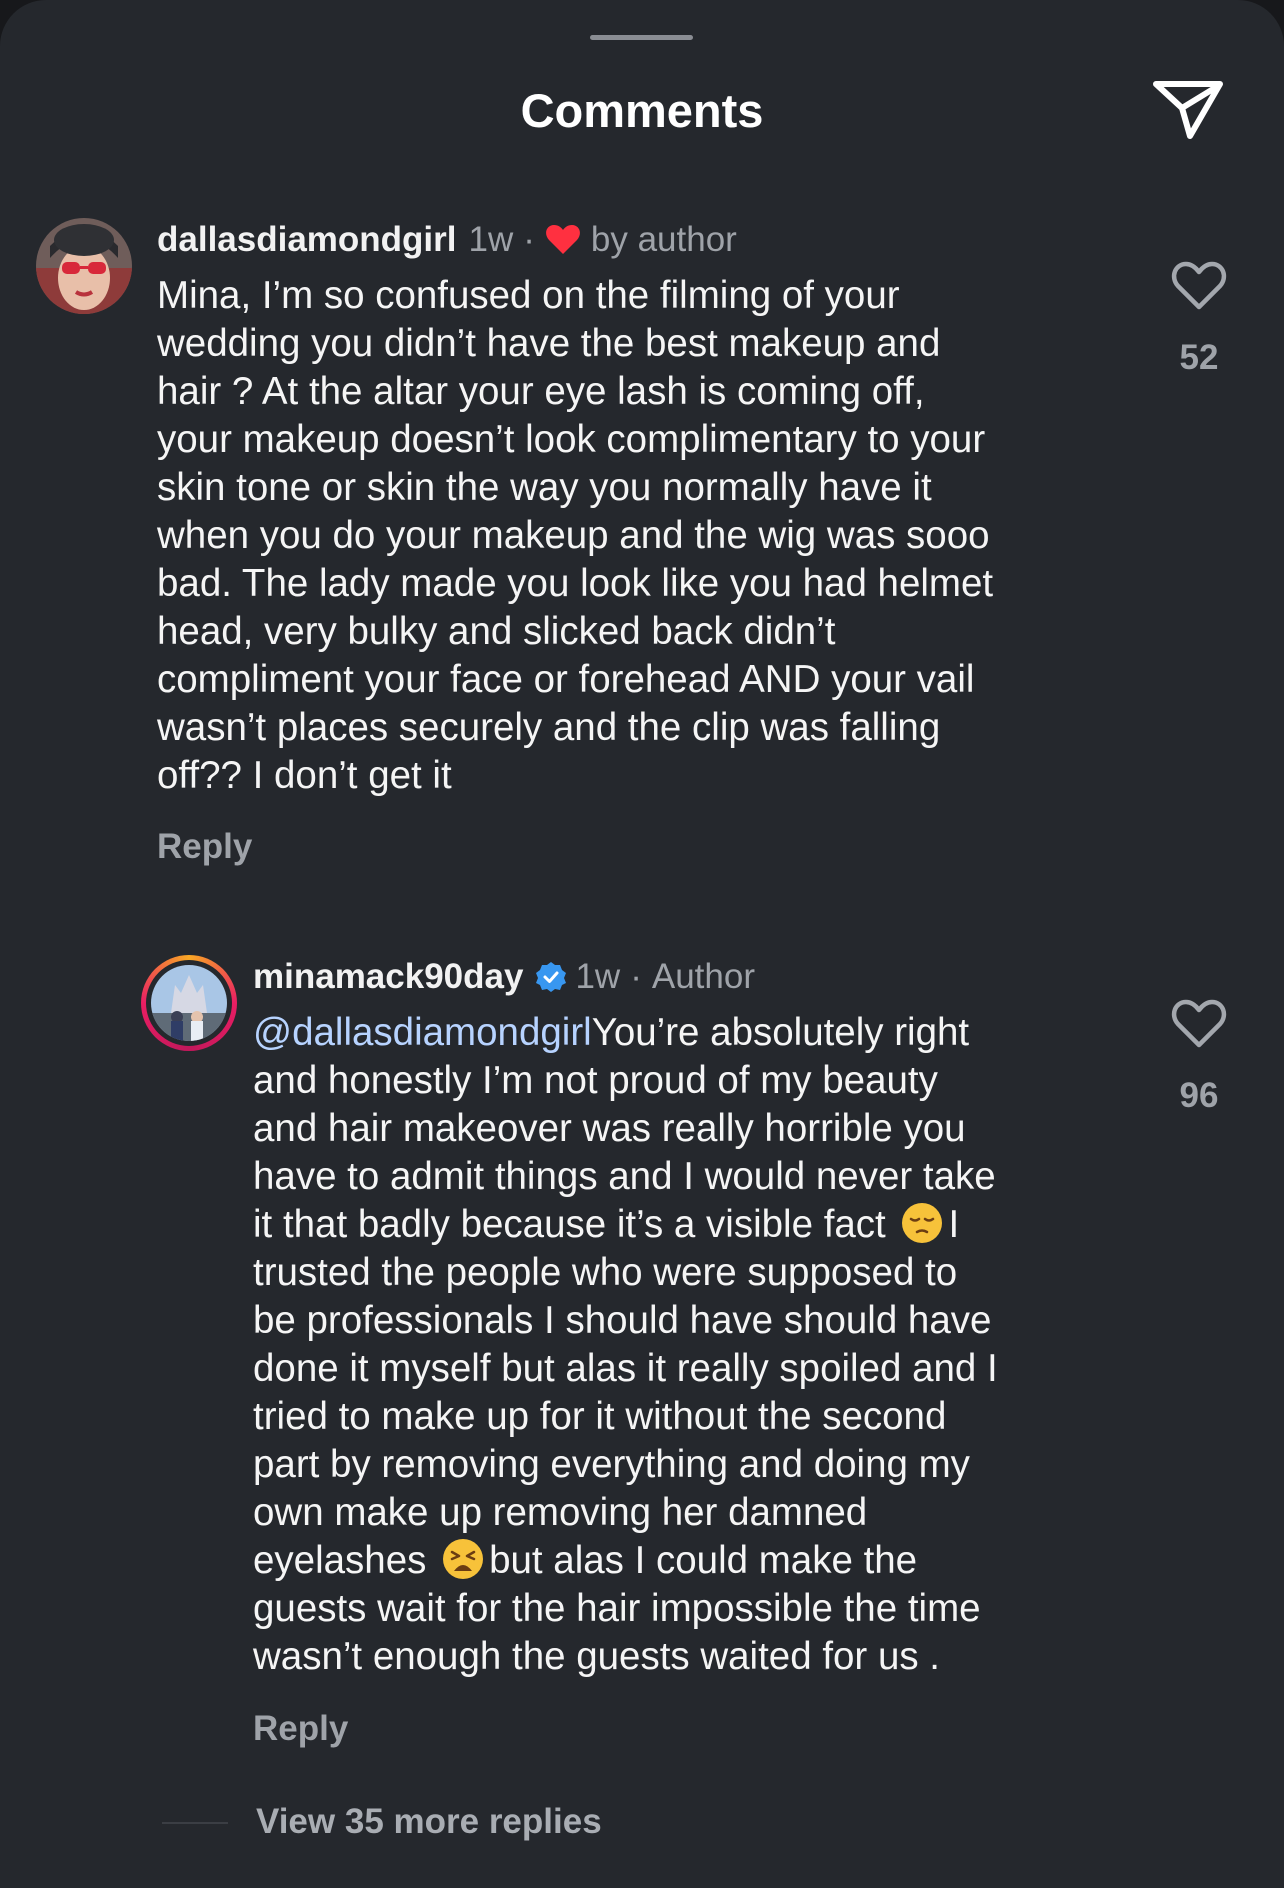  I want to click on verified-badge-icon, so click(551, 977).